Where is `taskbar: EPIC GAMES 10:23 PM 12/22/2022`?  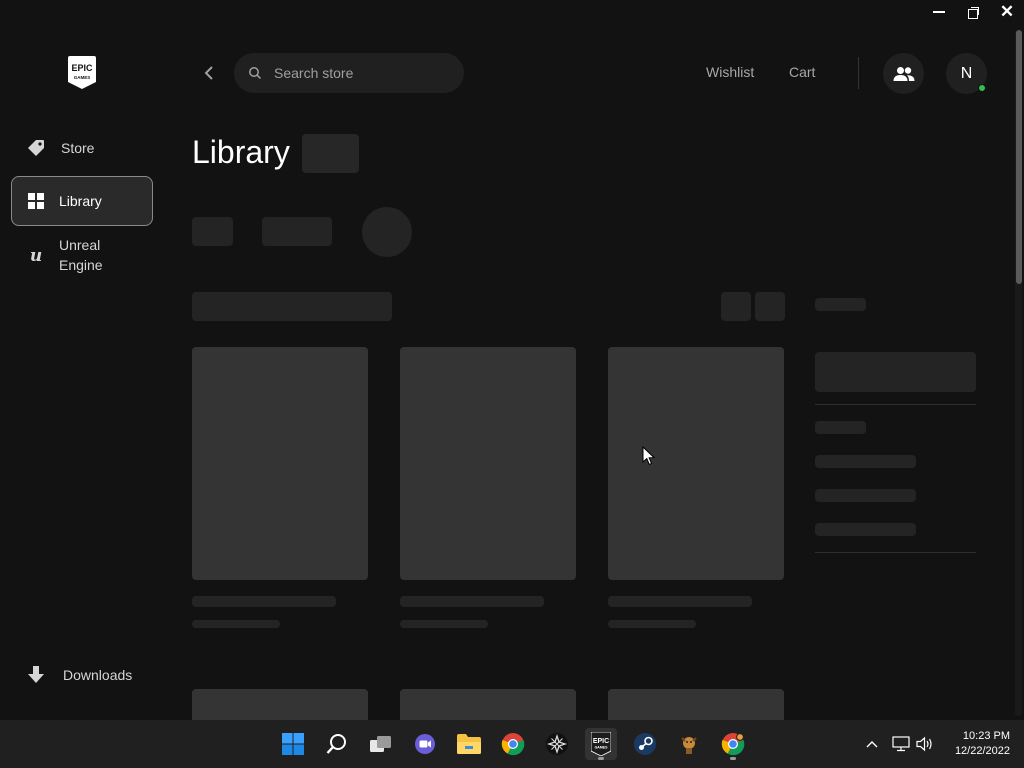
taskbar: EPIC GAMES 10:23 PM 12/22/2022 is located at coordinates (512, 744).